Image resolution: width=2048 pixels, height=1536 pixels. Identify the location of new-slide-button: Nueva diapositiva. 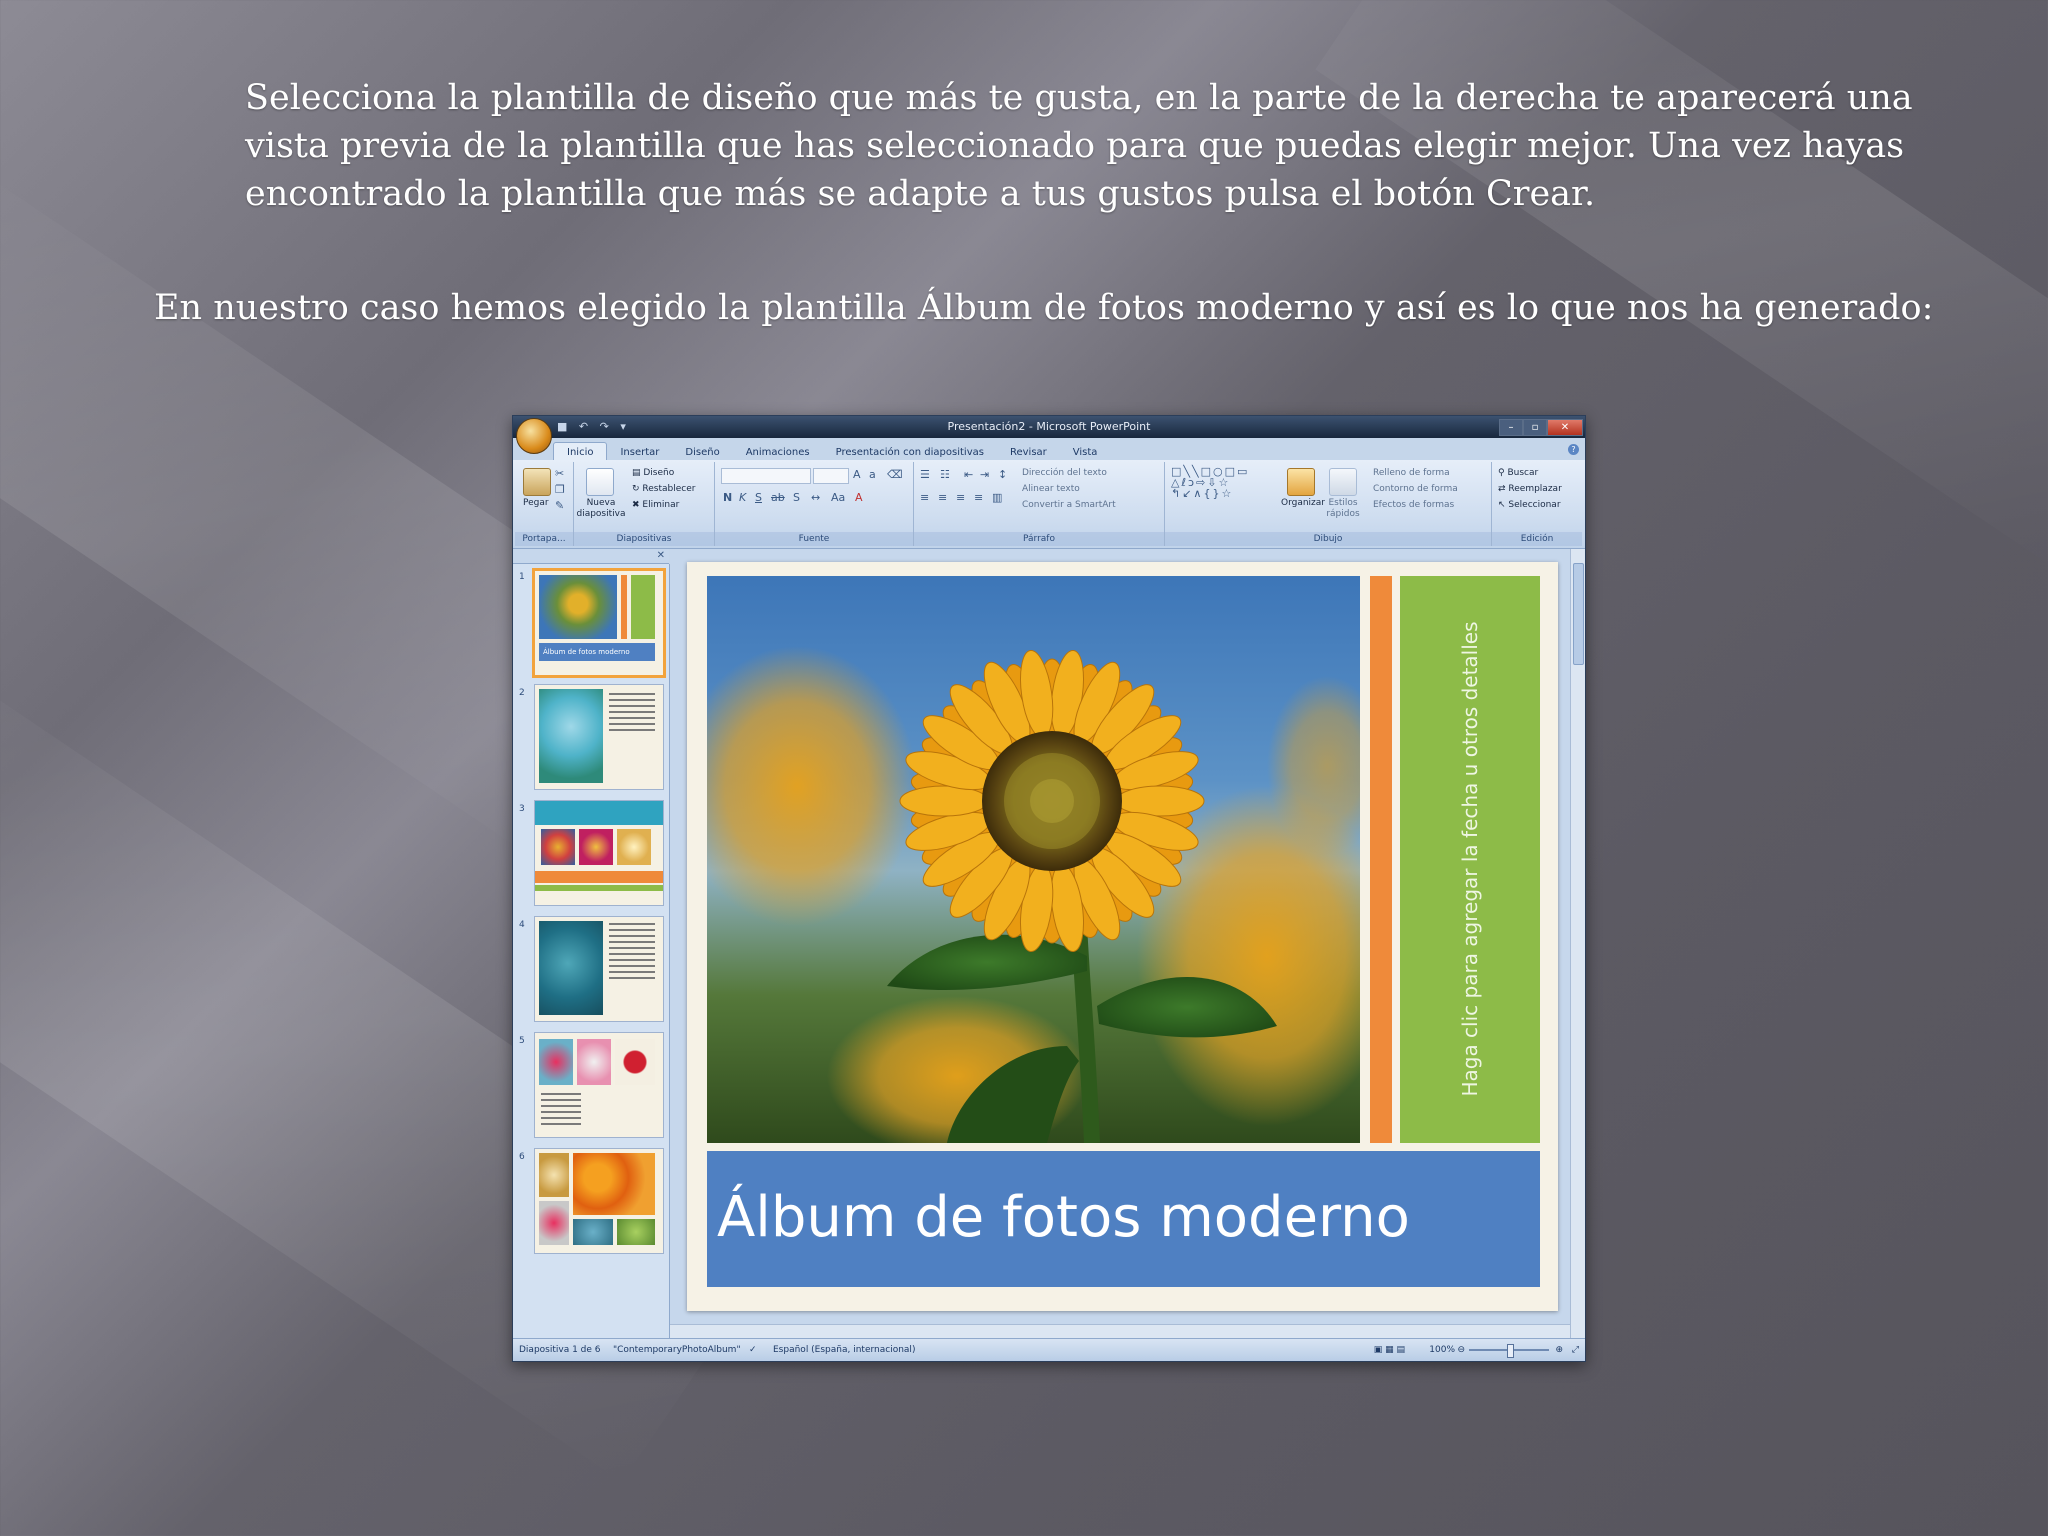
(601, 509).